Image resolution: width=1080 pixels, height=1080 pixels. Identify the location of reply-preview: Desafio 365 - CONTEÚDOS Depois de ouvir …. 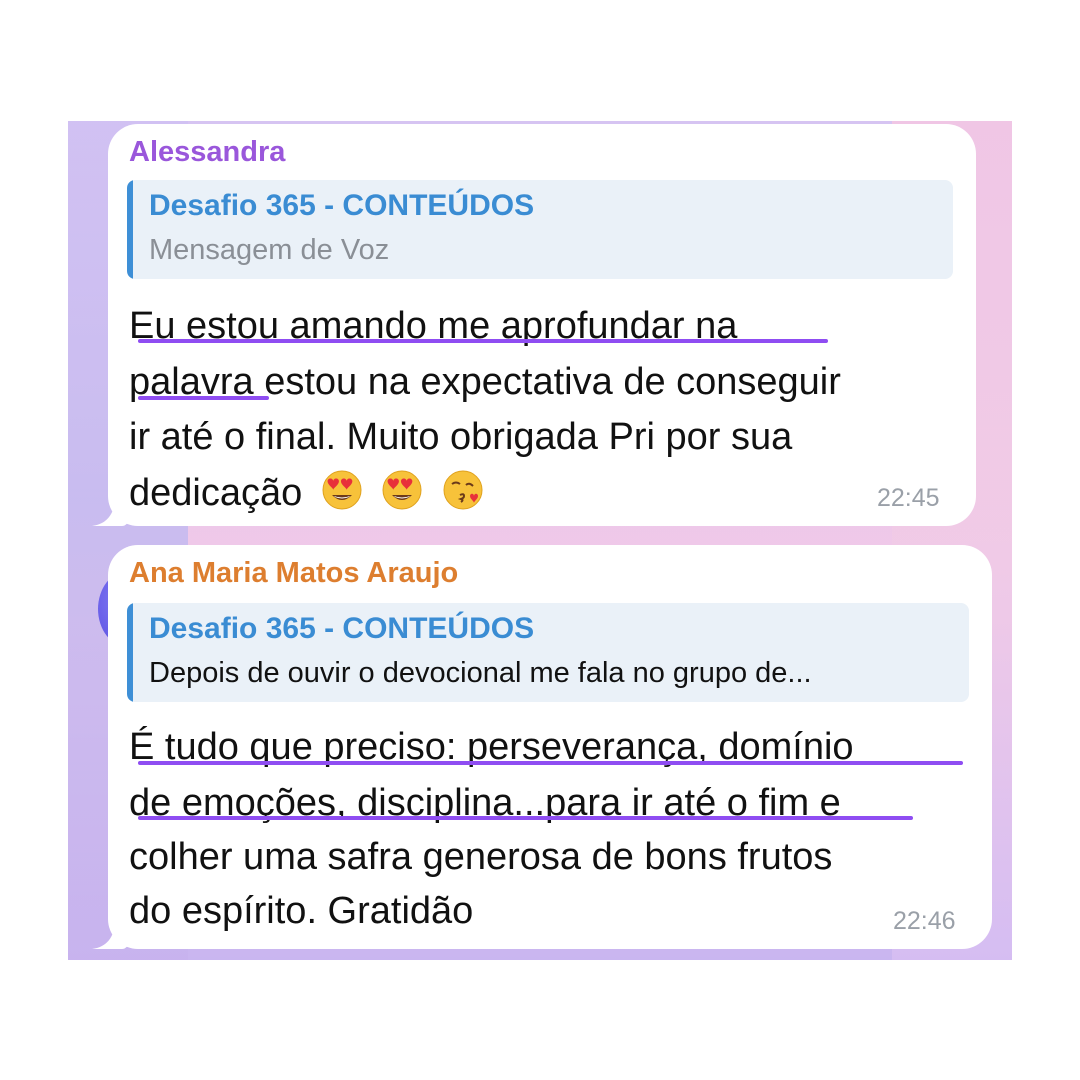
(548, 652).